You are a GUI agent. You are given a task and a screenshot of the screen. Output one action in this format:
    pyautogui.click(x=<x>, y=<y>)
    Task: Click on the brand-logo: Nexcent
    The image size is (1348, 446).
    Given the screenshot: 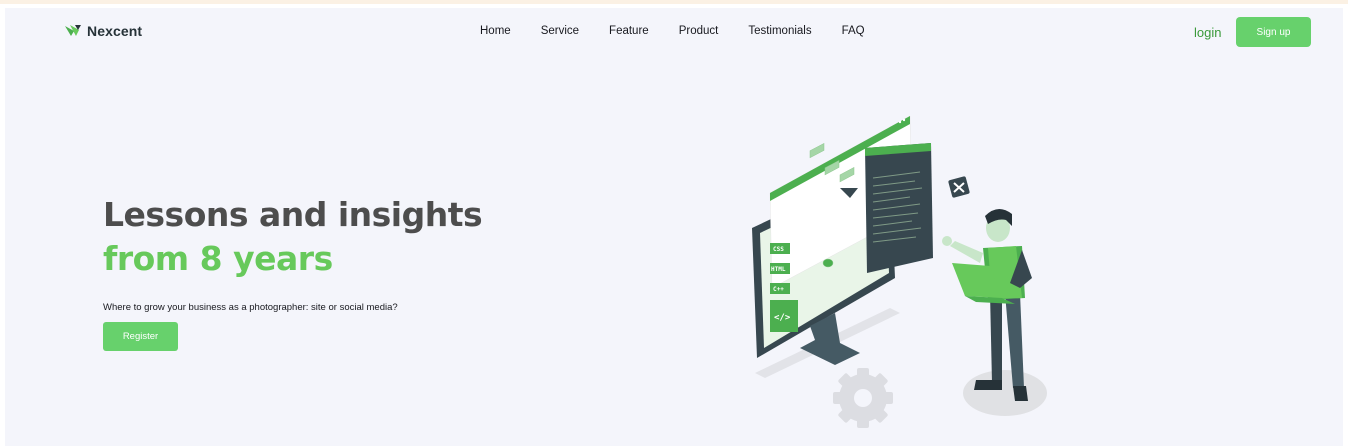 What is the action you would take?
    pyautogui.click(x=103, y=31)
    